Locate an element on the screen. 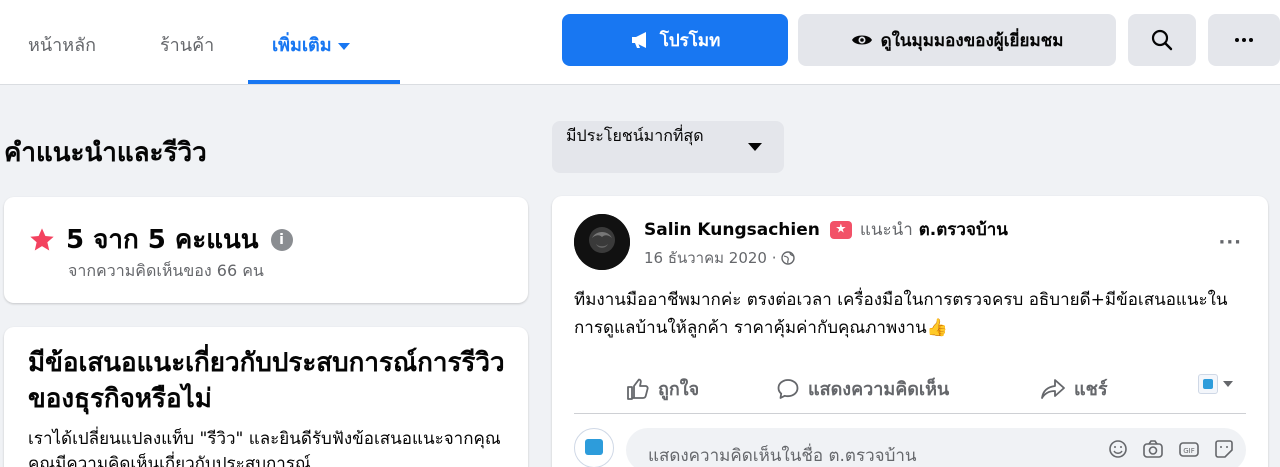 Image resolution: width=1280 pixels, height=467 pixels. camera-icon is located at coordinates (1153, 451).